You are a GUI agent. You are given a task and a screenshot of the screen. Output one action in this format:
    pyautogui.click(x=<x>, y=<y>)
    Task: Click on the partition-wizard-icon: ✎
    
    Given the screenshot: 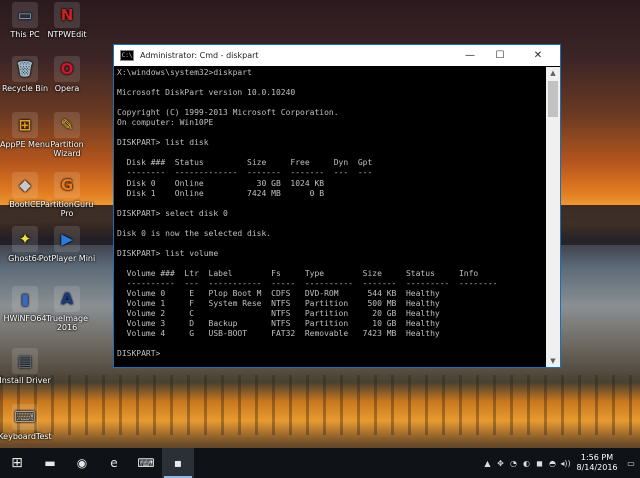 What is the action you would take?
    pyautogui.click(x=67, y=125)
    